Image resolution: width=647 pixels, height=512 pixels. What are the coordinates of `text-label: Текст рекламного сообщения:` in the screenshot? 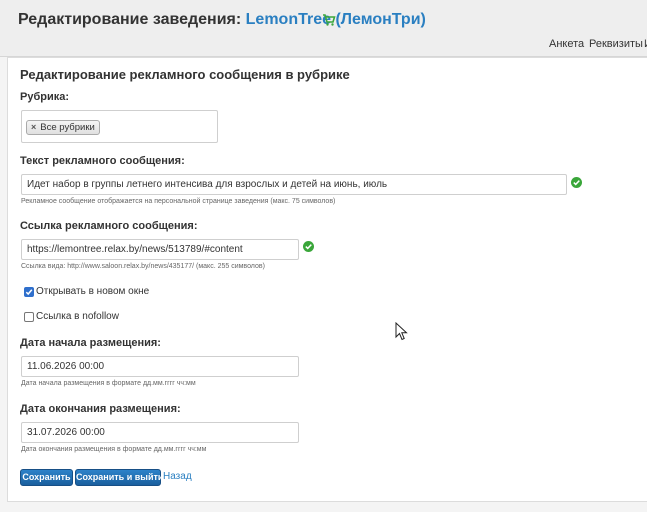 It's located at (102, 161).